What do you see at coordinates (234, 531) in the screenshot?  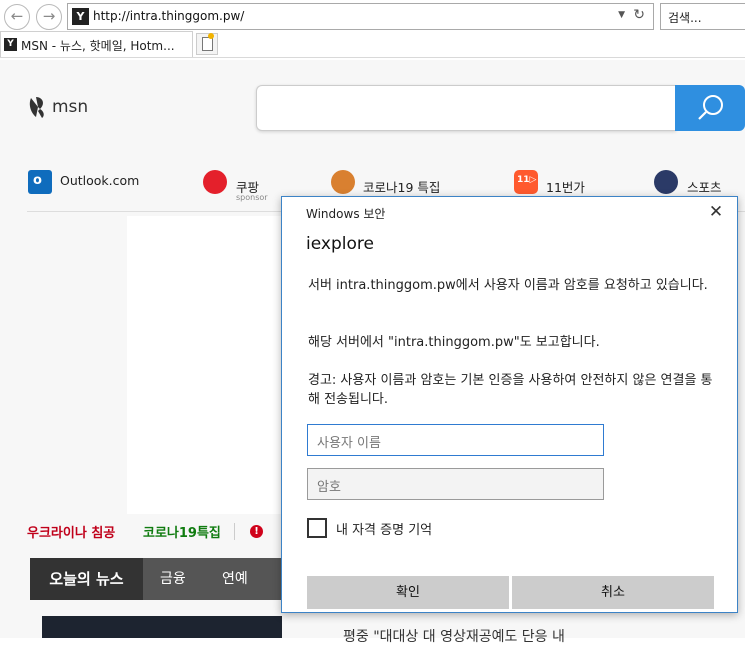 I see `divider` at bounding box center [234, 531].